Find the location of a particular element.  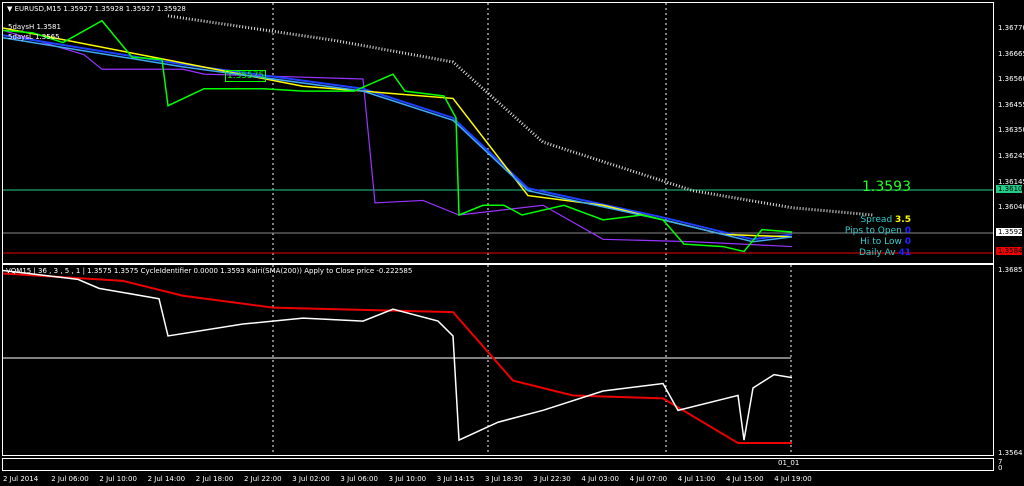

time-tick: 3 Jul 10:00 is located at coordinates (407, 479).